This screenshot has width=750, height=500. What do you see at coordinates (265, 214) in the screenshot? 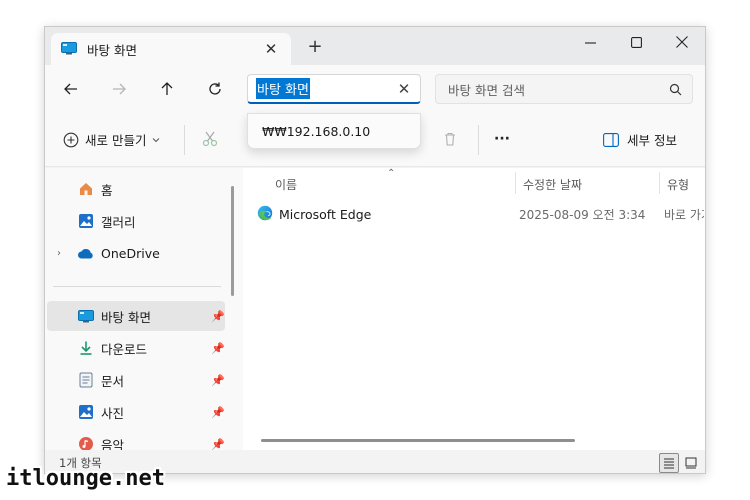
I see `edge-icon` at bounding box center [265, 214].